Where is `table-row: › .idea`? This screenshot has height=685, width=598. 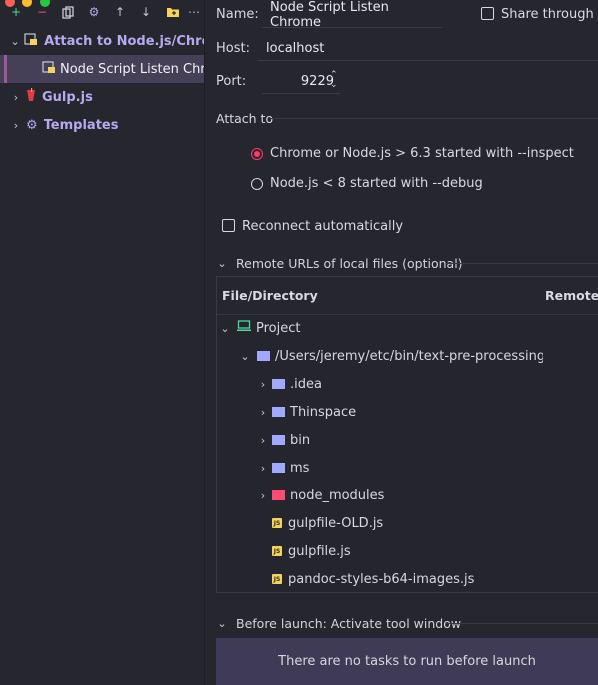 table-row: › .idea is located at coordinates (289, 384).